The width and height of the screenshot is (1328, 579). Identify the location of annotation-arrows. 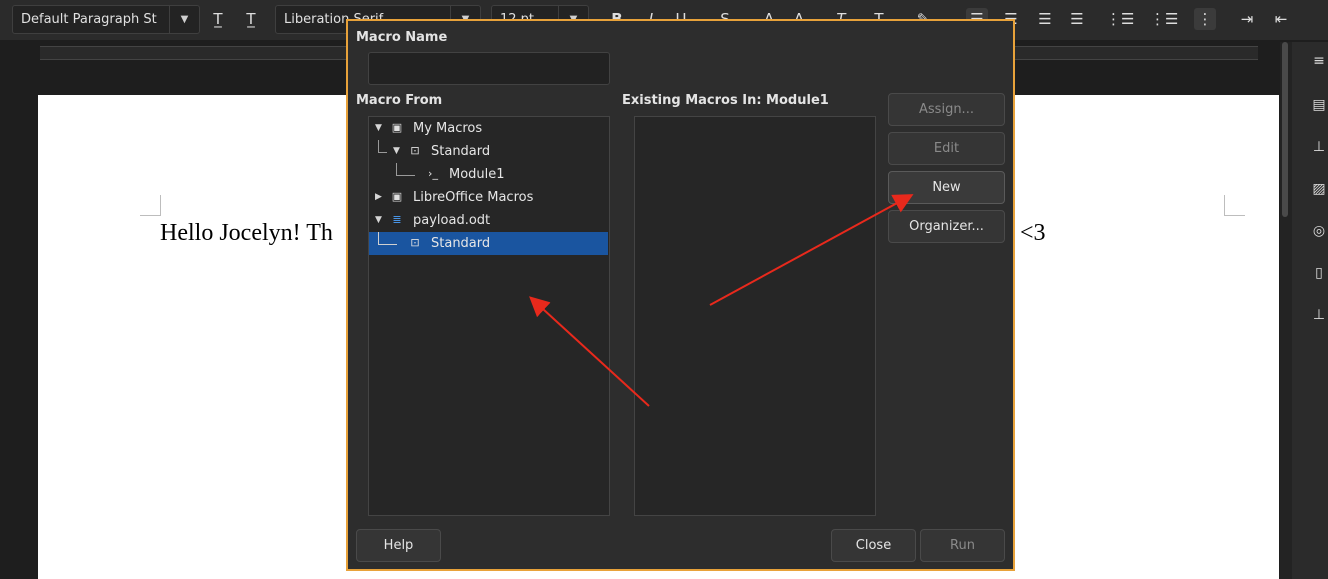
(721, 300).